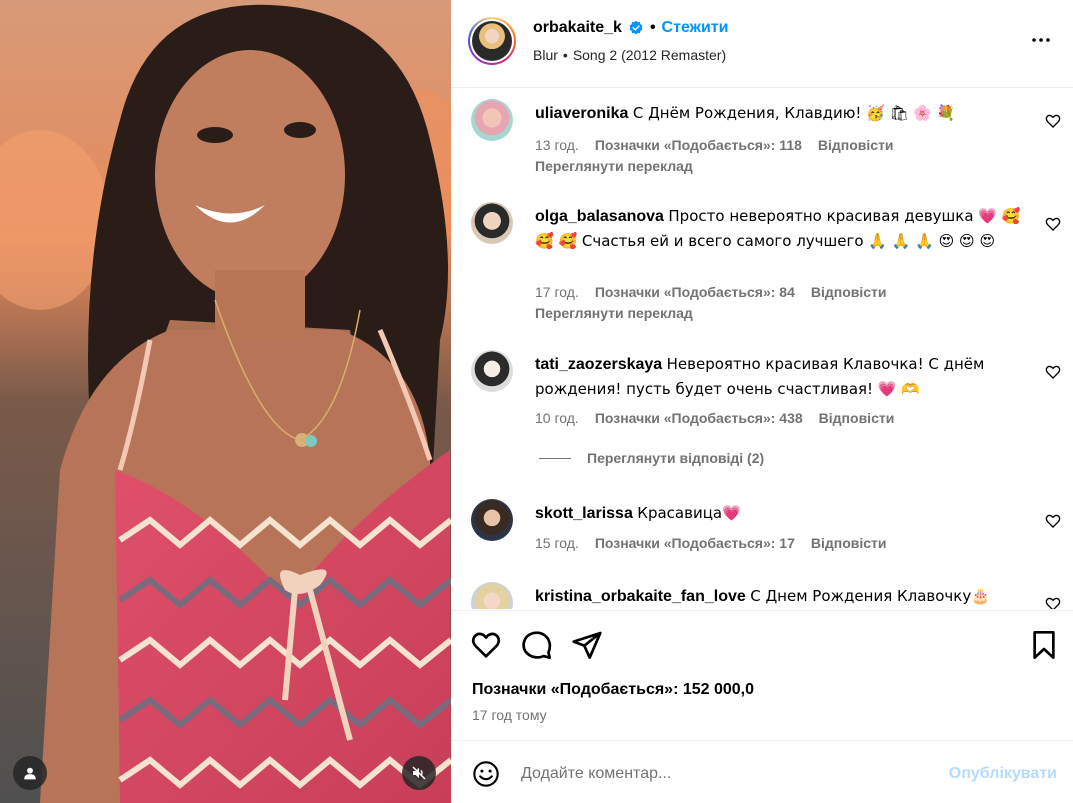  Describe the element at coordinates (545, 55) in the screenshot. I see `audio-artist: Blur` at that location.